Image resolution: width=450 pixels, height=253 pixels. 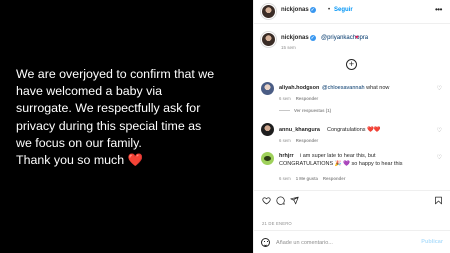 I want to click on heart-outline-icon, so click(x=266, y=200).